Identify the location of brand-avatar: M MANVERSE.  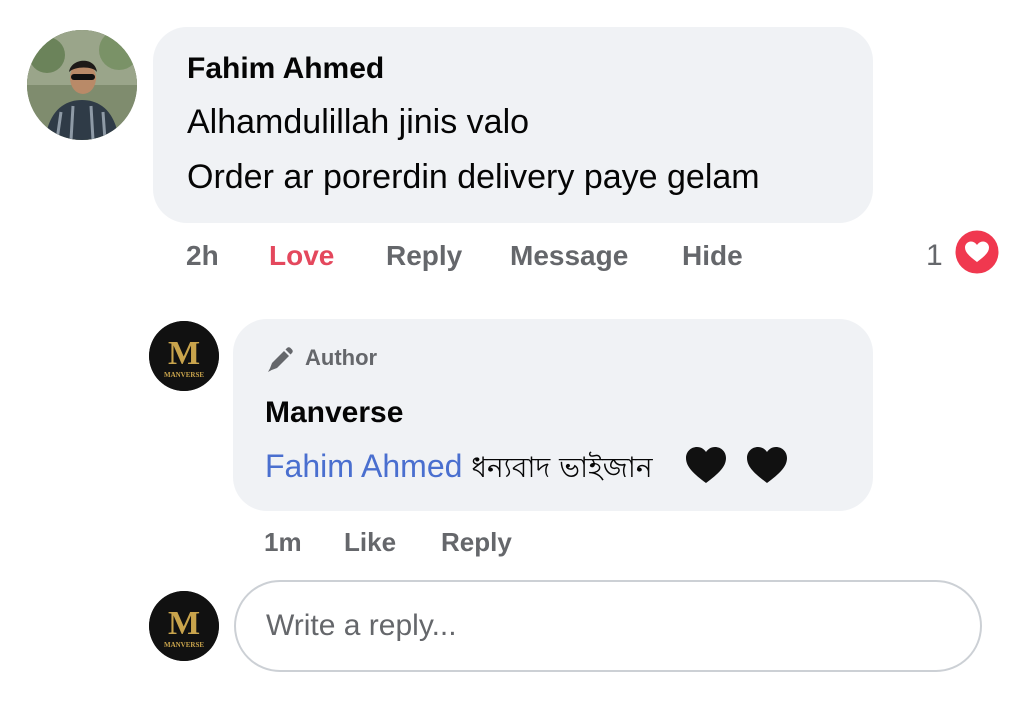
(184, 356).